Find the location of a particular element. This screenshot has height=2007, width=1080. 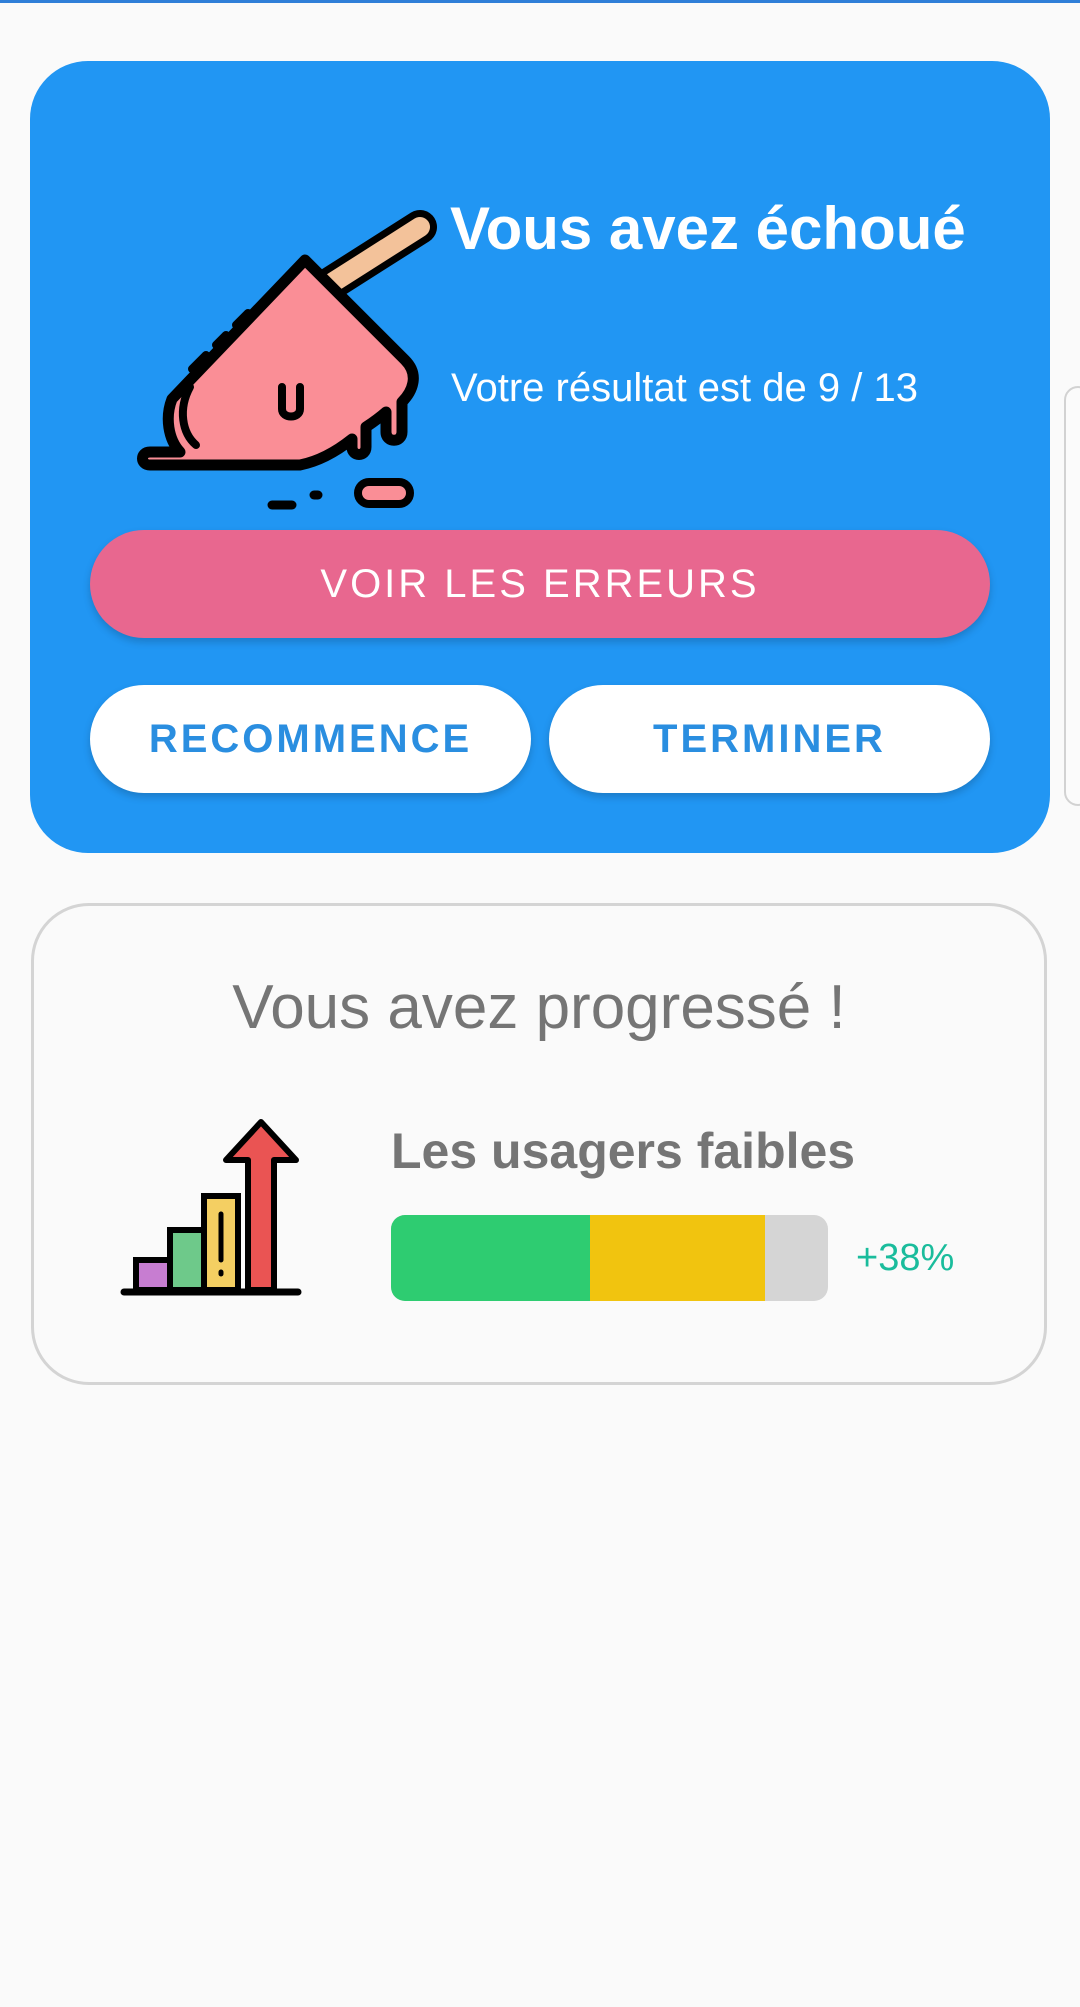

skill-progress-bar is located at coordinates (609, 1258).